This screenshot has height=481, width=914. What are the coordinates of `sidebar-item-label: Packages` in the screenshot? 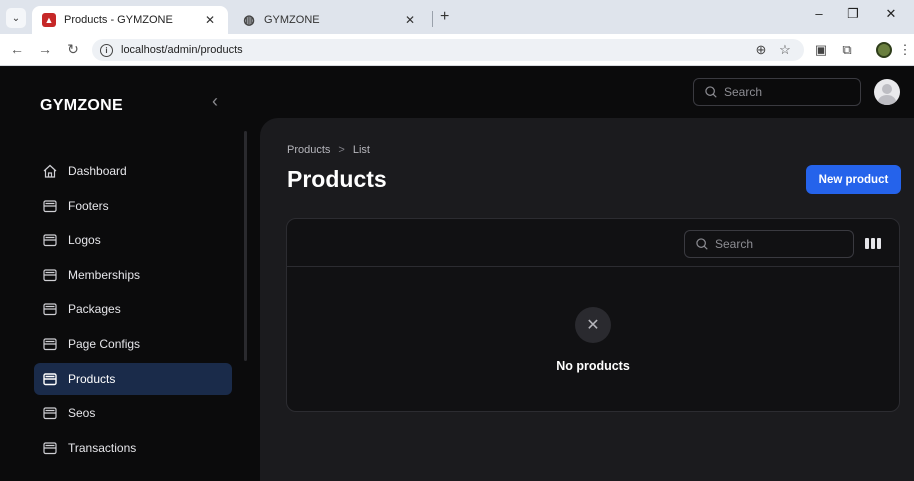 It's located at (94, 309).